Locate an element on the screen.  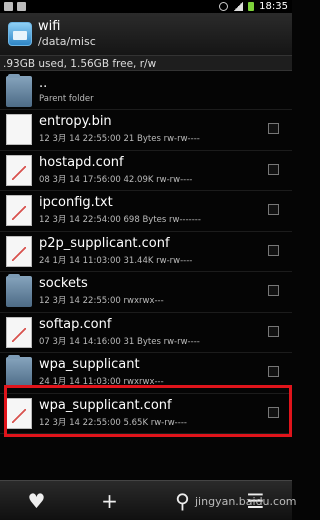
storage-usage: .93GB used, 1.56GB free, r/w is located at coordinates (146, 63).